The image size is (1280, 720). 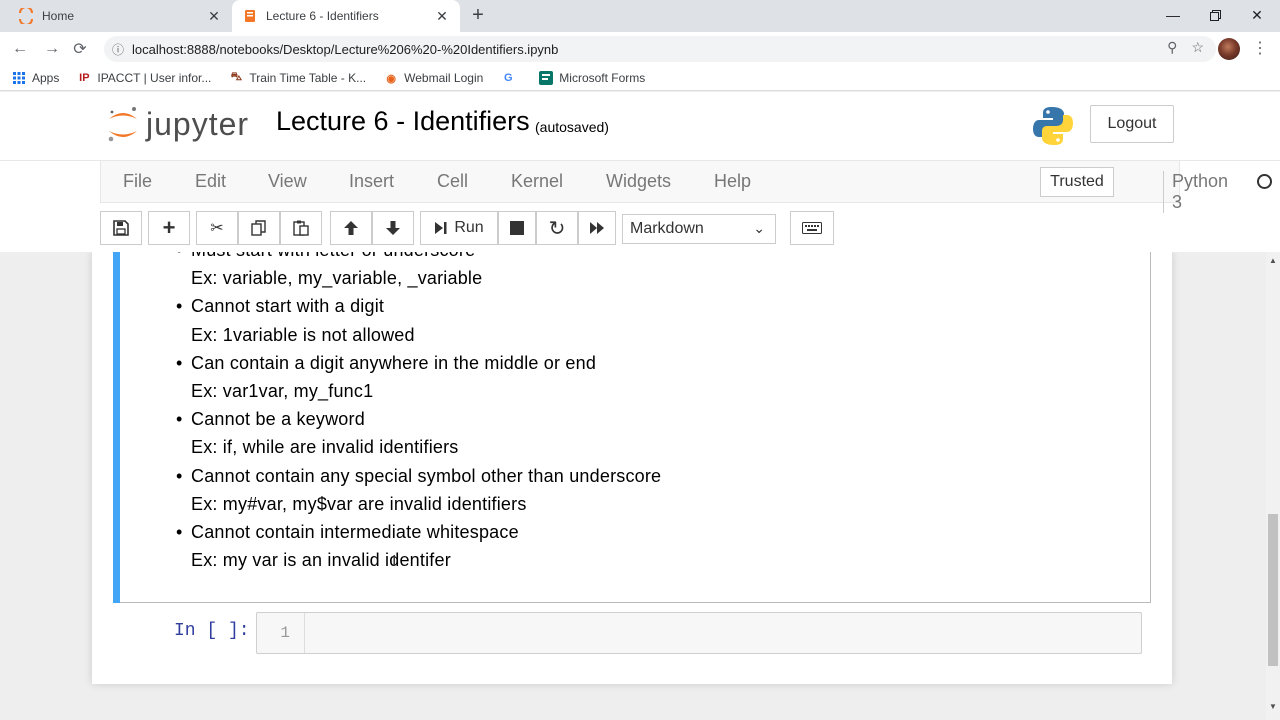 I want to click on line-number: 1, so click(x=281, y=633).